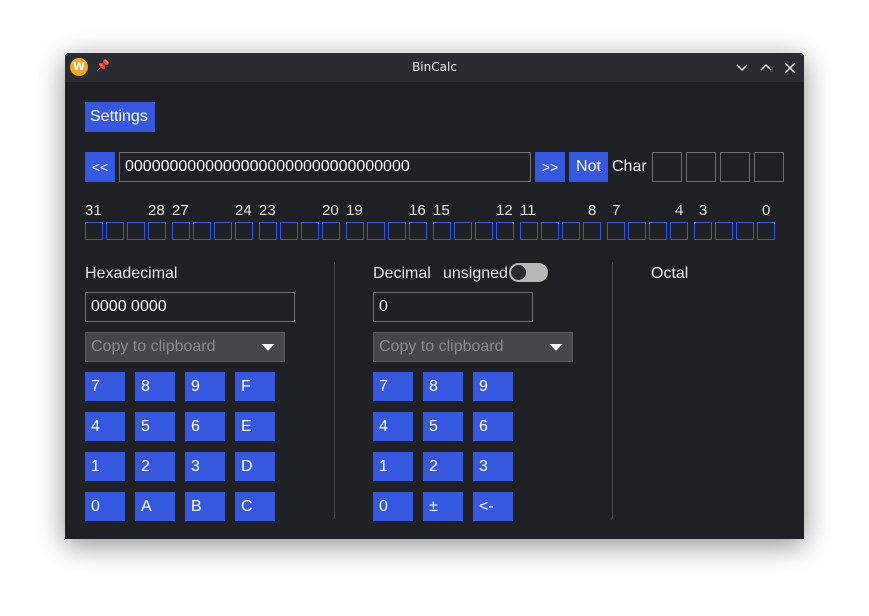 The width and height of the screenshot is (869, 616). I want to click on bit-label-16: 16, so click(417, 210).